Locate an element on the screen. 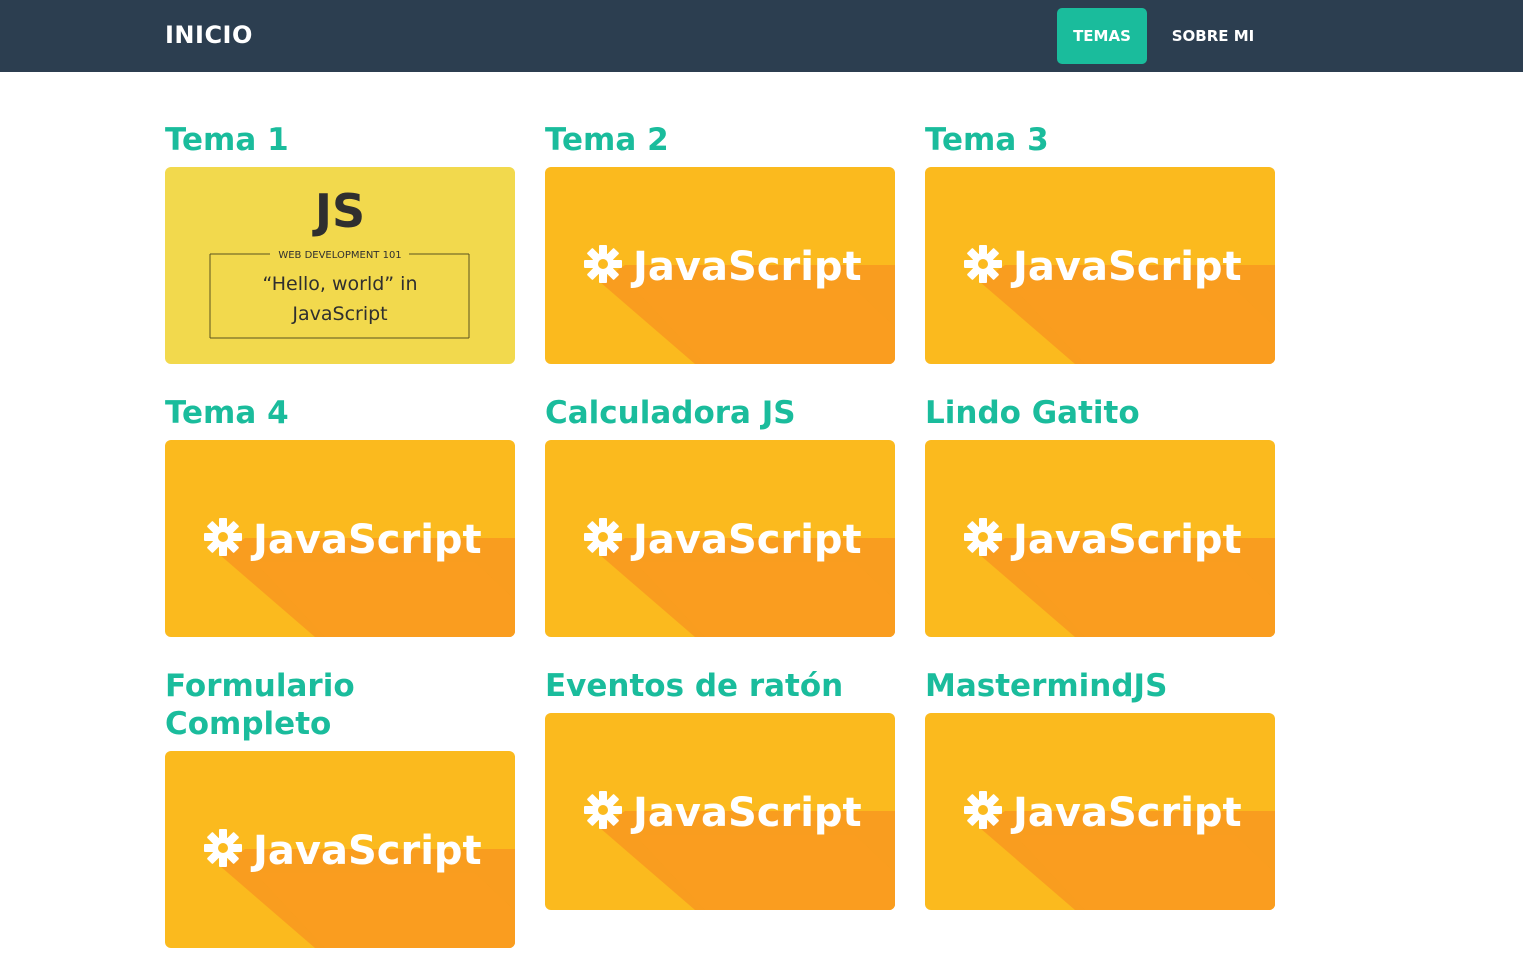 The width and height of the screenshot is (1523, 962). nav-link-temas: TEMAS is located at coordinates (1102, 36).